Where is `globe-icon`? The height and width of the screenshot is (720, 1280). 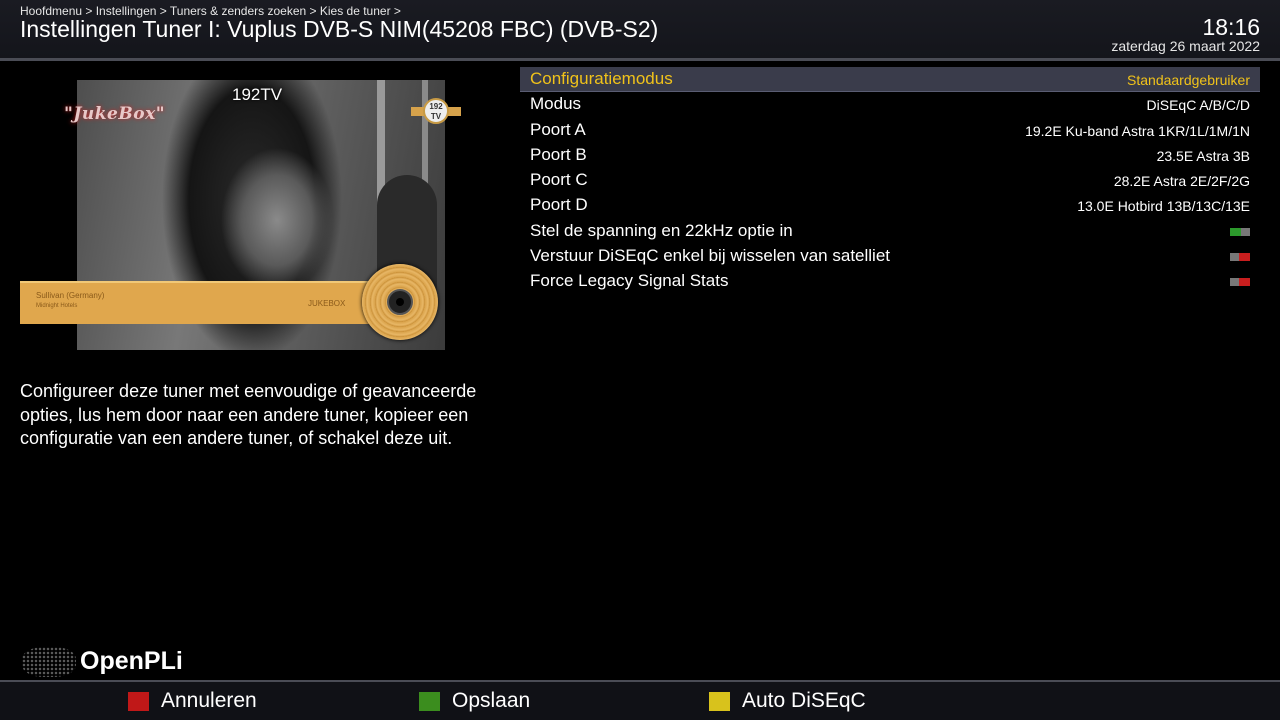 globe-icon is located at coordinates (49, 662).